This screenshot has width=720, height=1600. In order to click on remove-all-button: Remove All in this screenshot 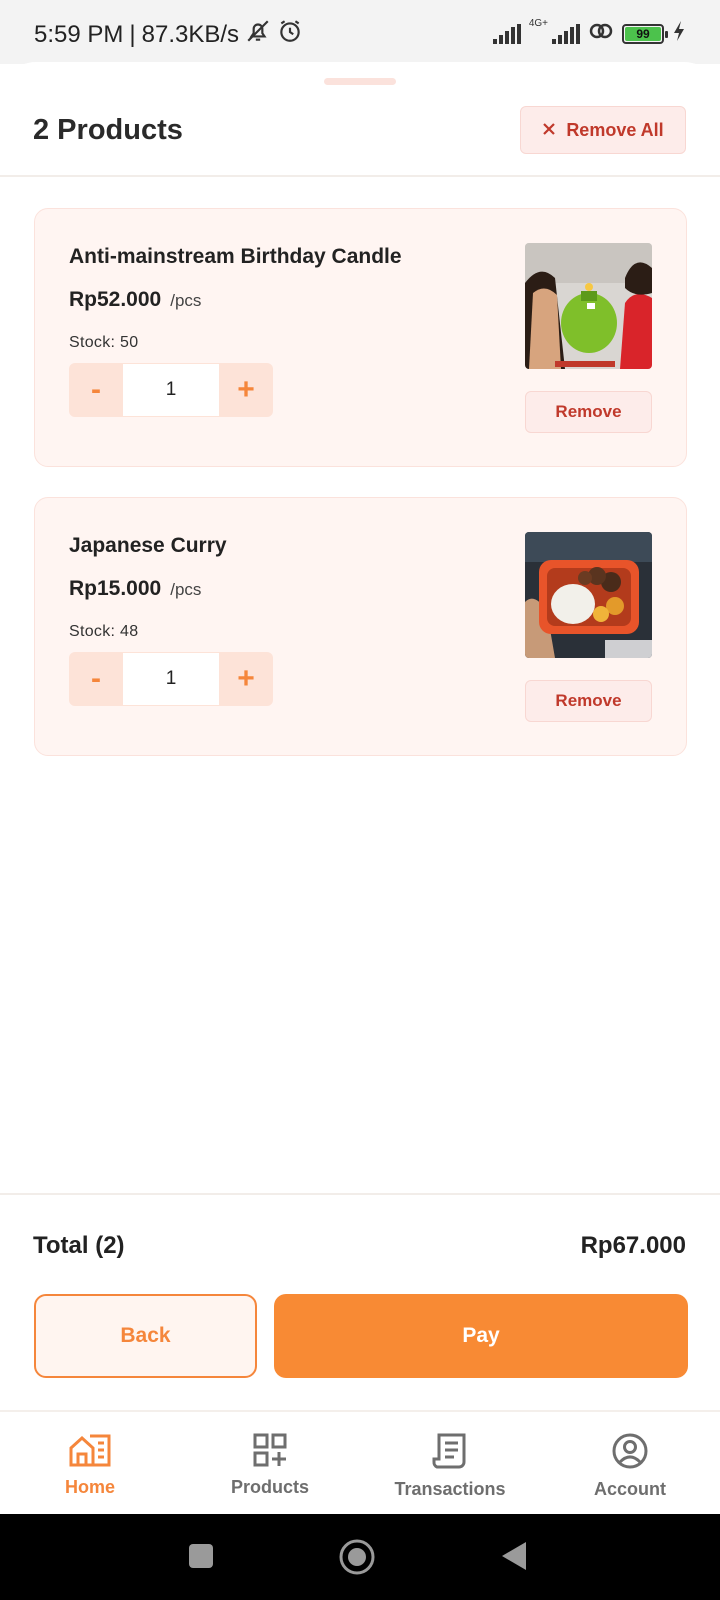, I will do `click(603, 130)`.